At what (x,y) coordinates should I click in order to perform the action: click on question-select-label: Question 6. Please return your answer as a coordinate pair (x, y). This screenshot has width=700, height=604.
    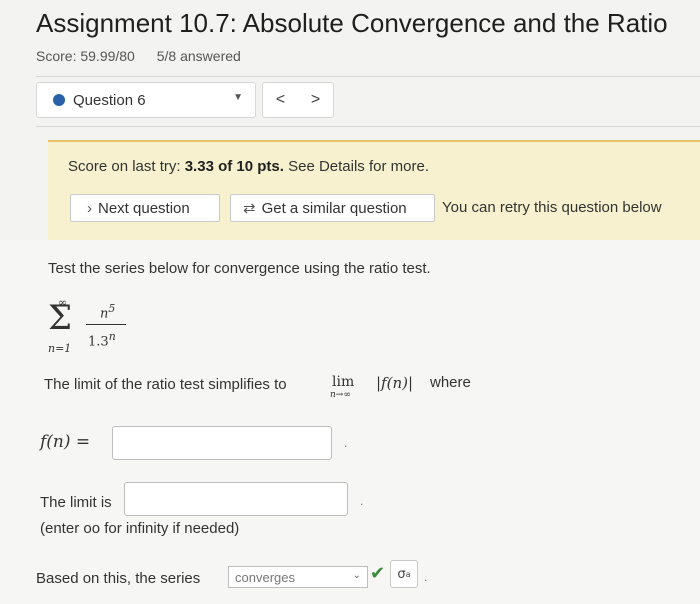
    Looking at the image, I should click on (109, 100).